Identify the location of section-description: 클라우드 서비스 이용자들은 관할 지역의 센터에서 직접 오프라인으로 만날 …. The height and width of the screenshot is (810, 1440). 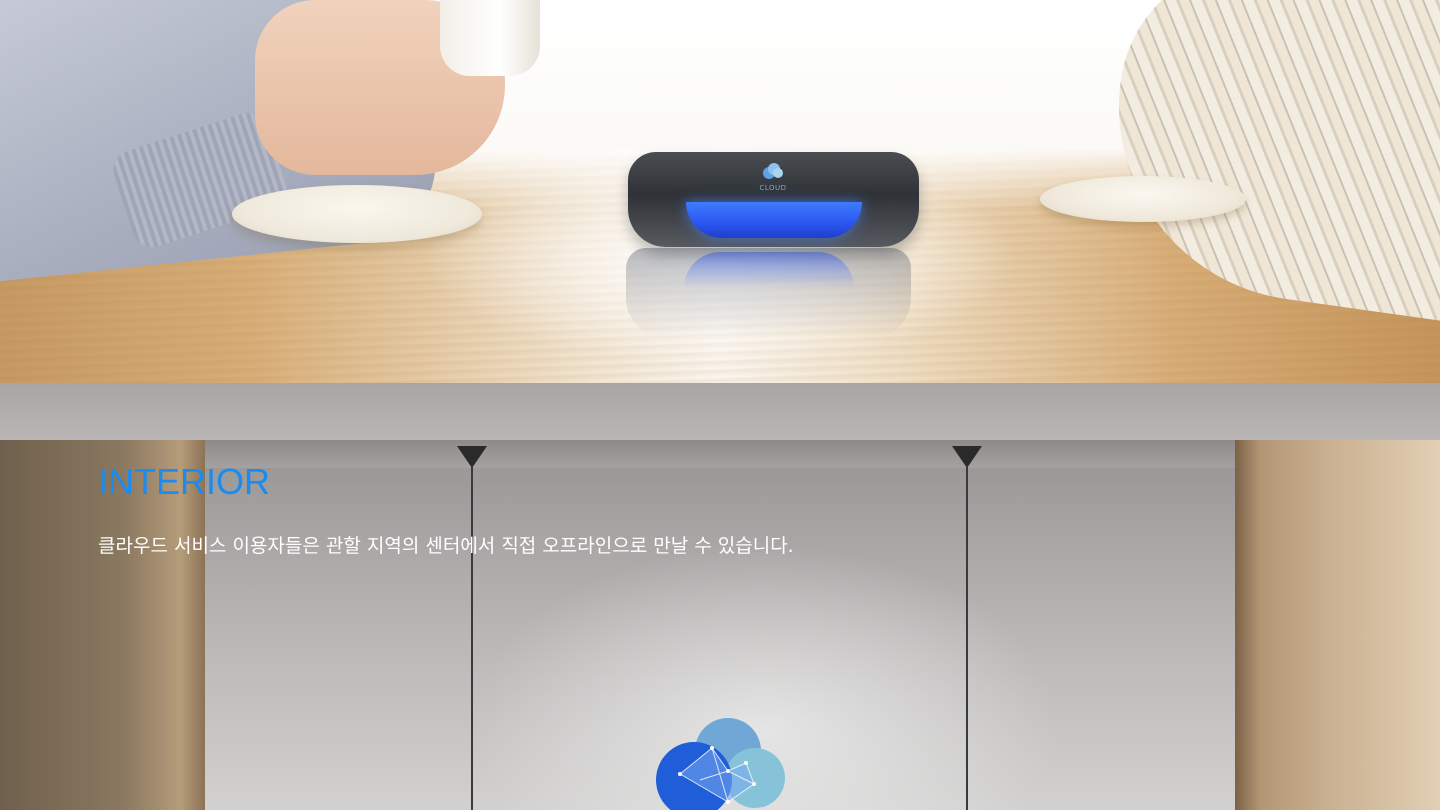
(446, 546).